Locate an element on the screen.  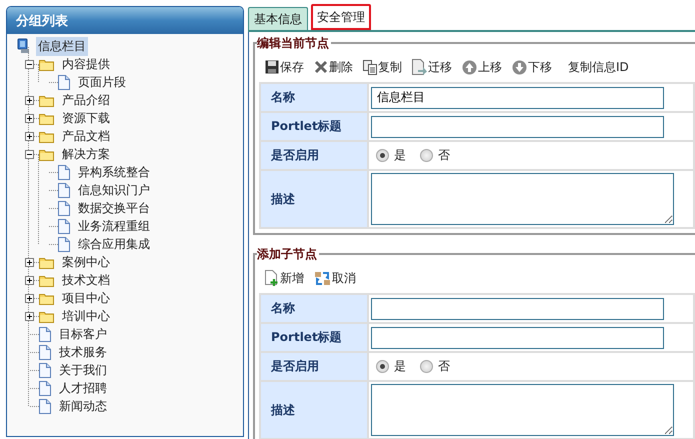
tree-item: 技术服务 is located at coordinates (83, 352).